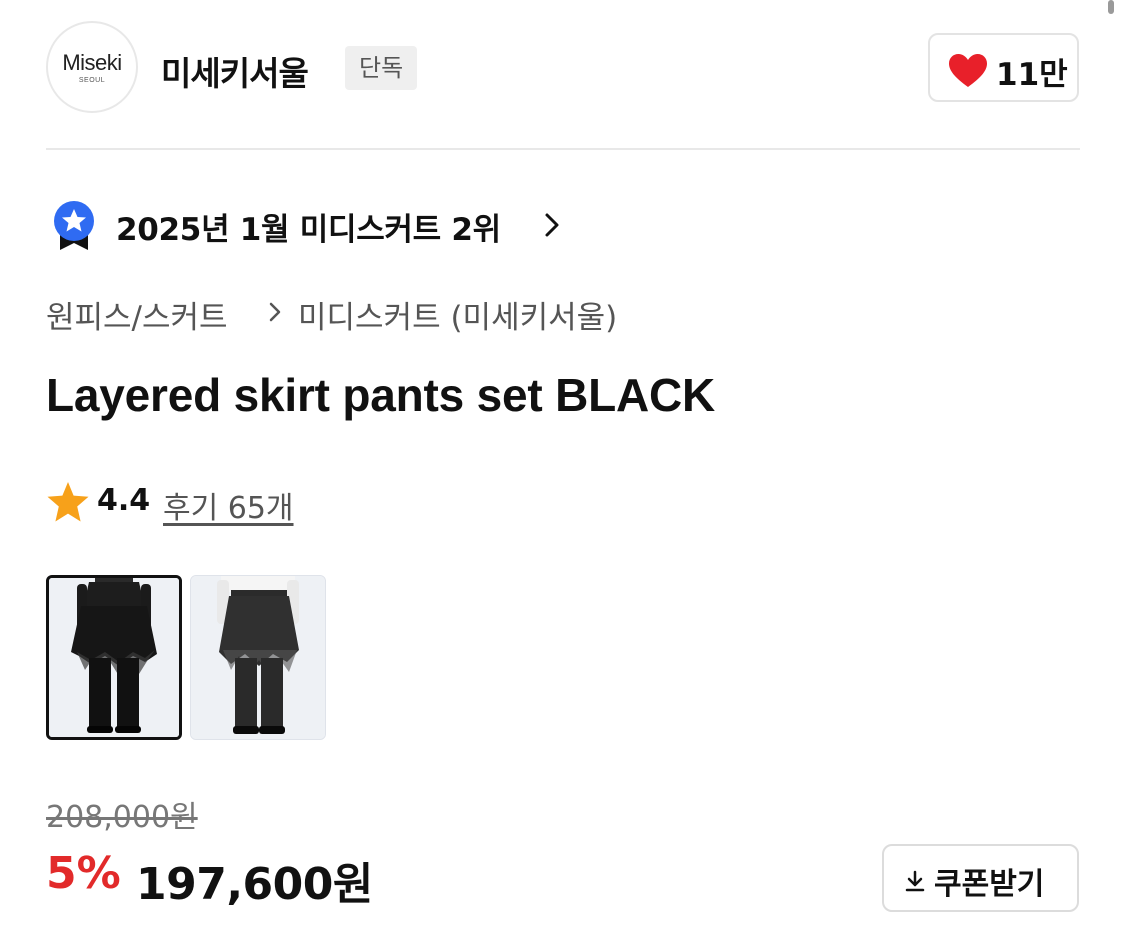  I want to click on rating-score: 4.4, so click(124, 500).